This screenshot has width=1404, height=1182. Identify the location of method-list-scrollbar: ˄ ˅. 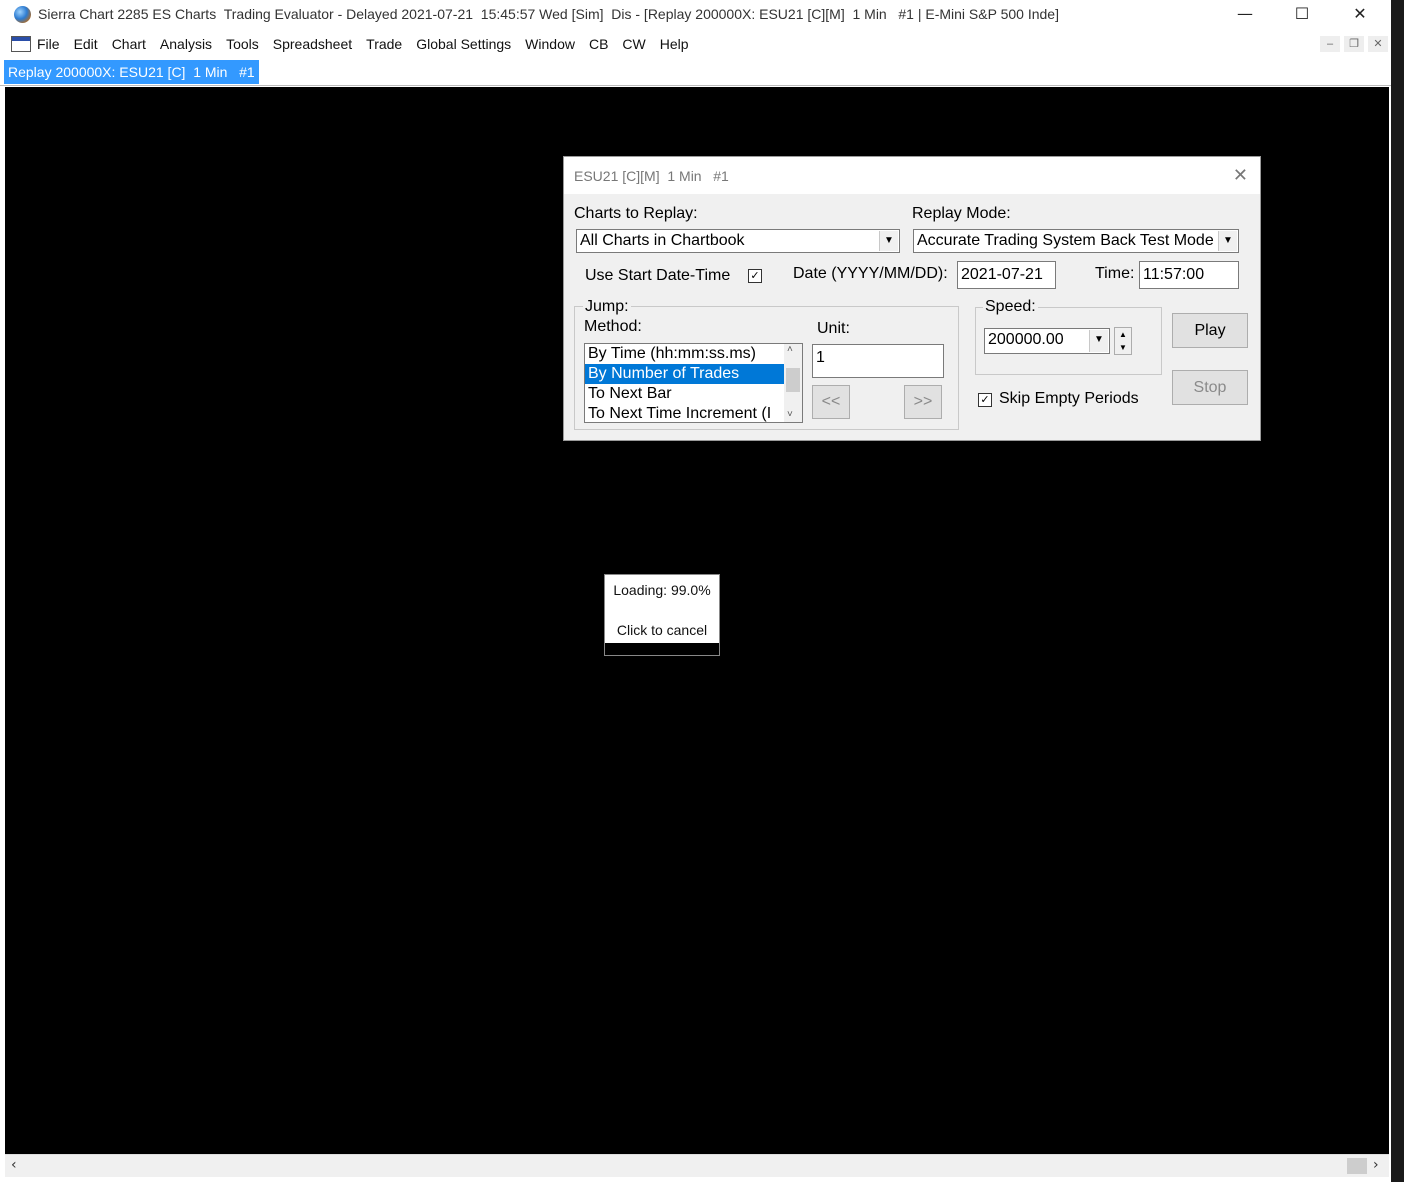
(793, 383).